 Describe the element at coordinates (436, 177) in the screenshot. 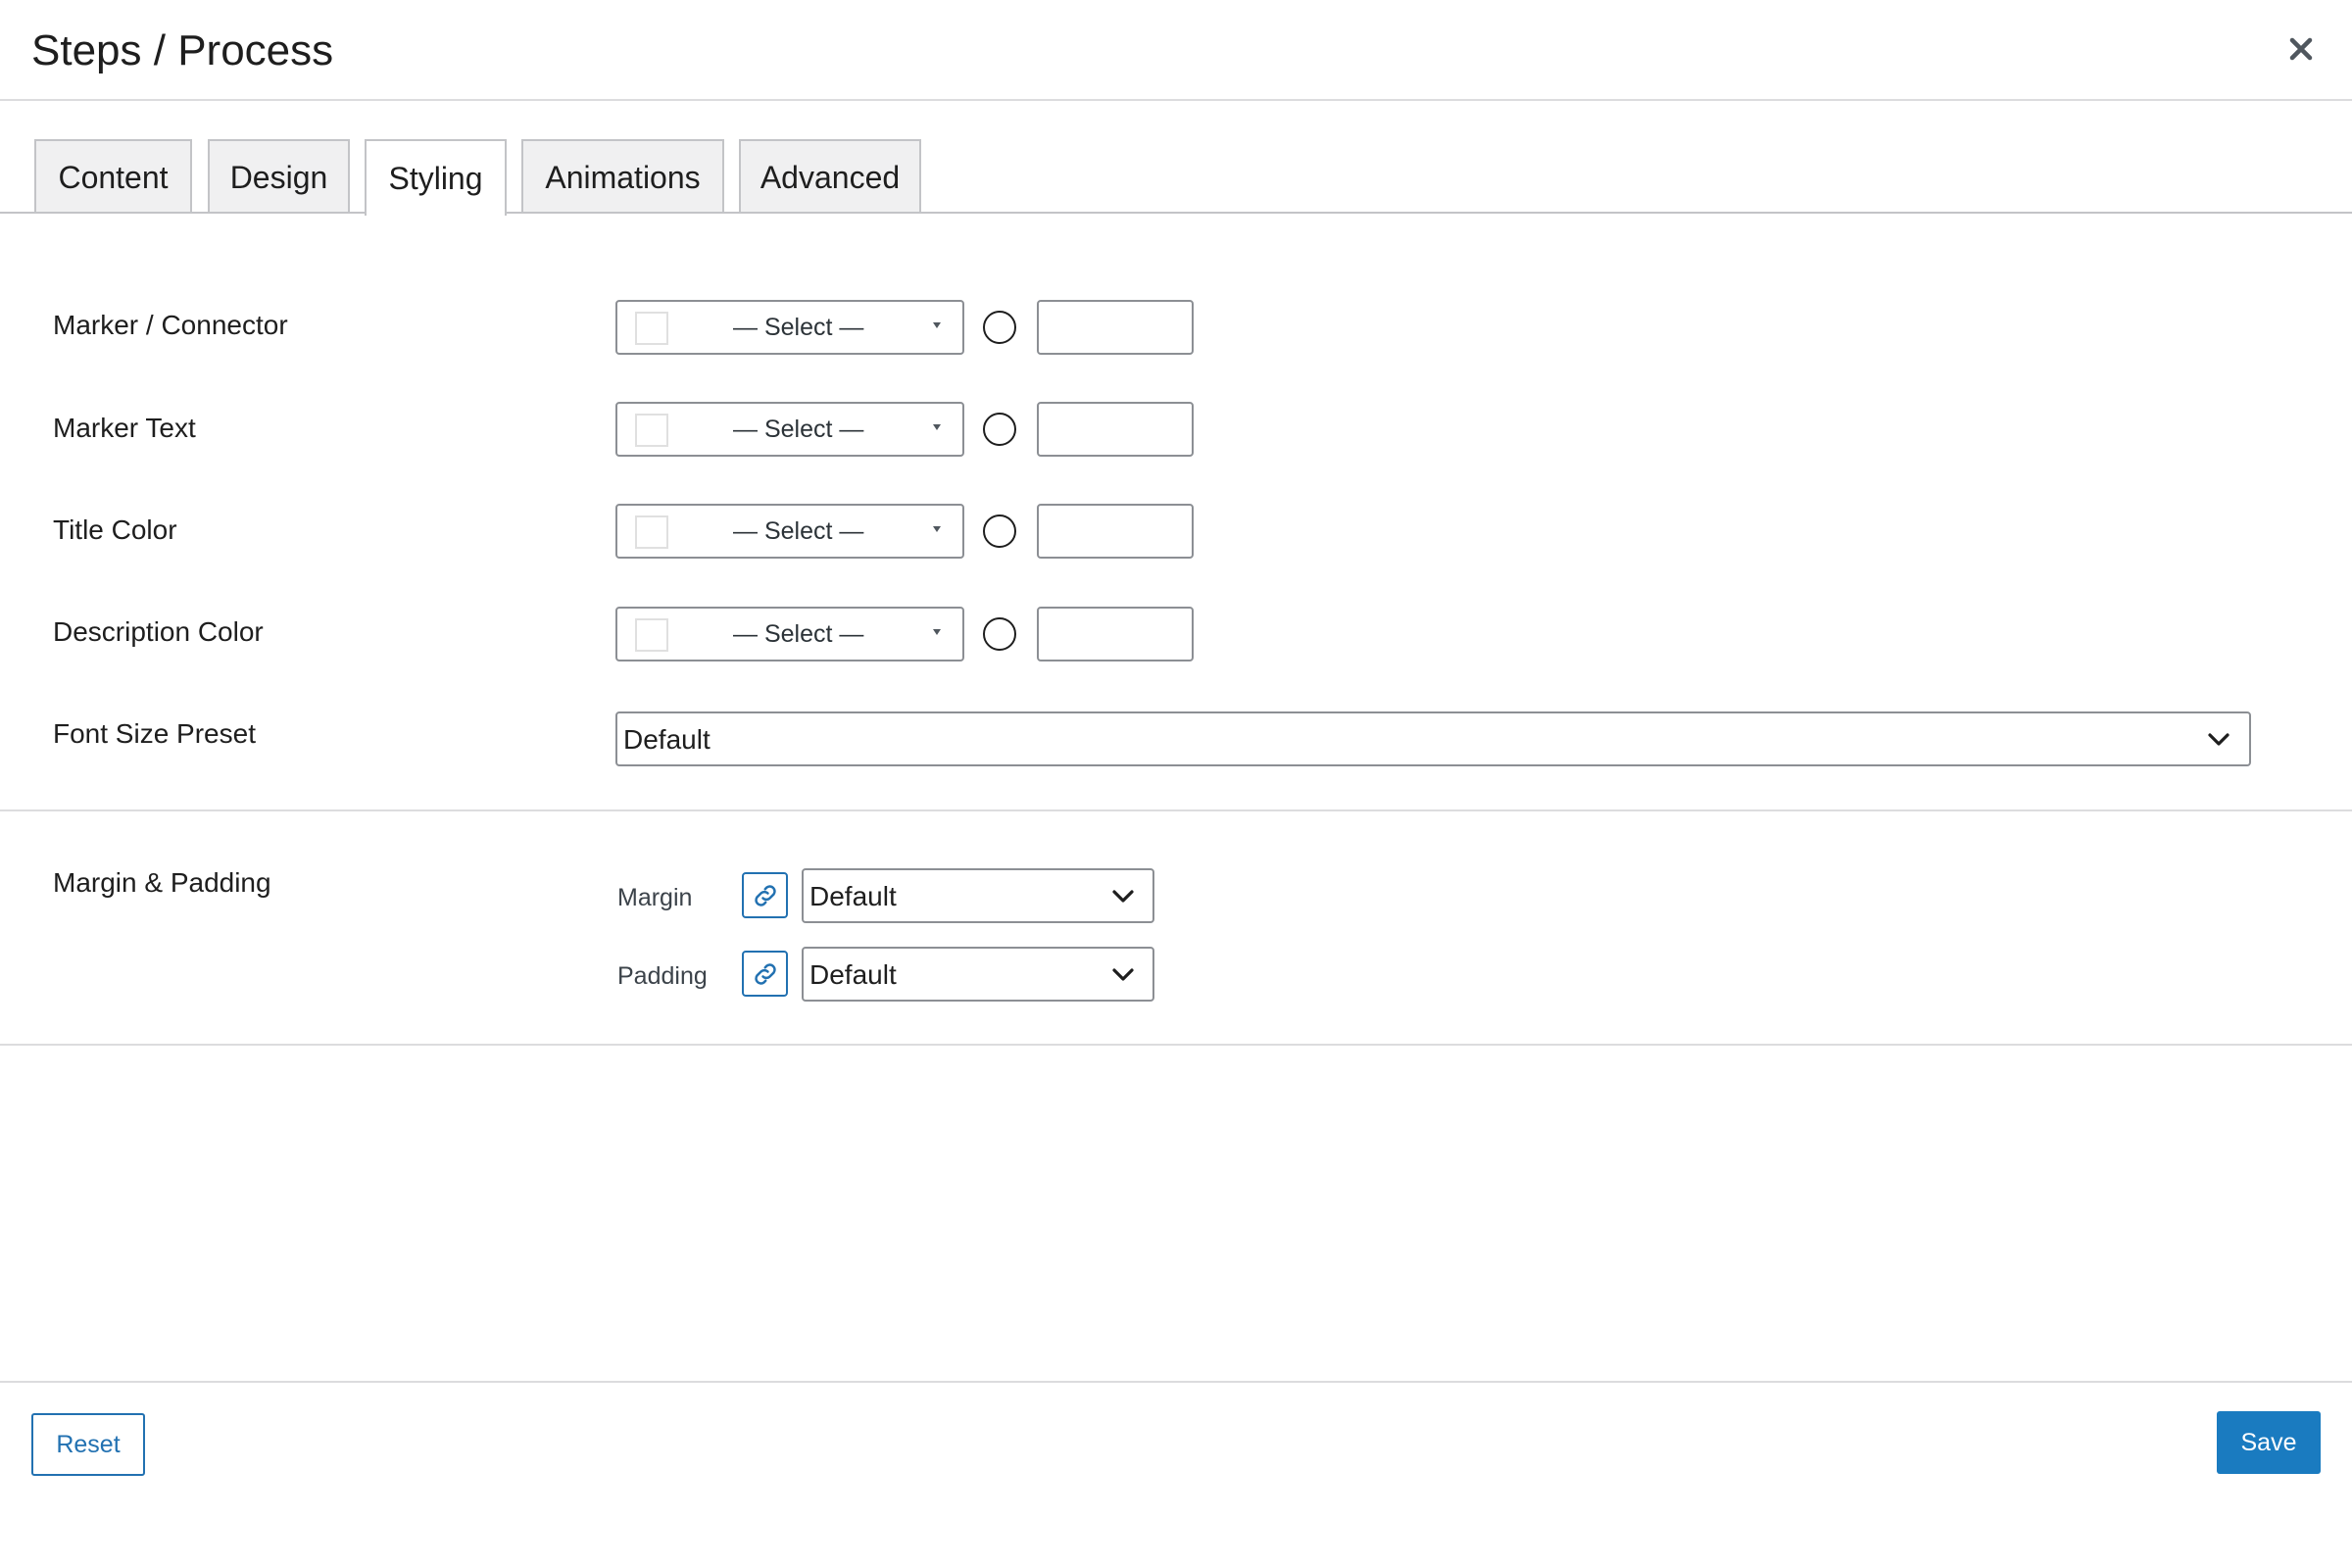

I see `tab-styling: Styling` at that location.